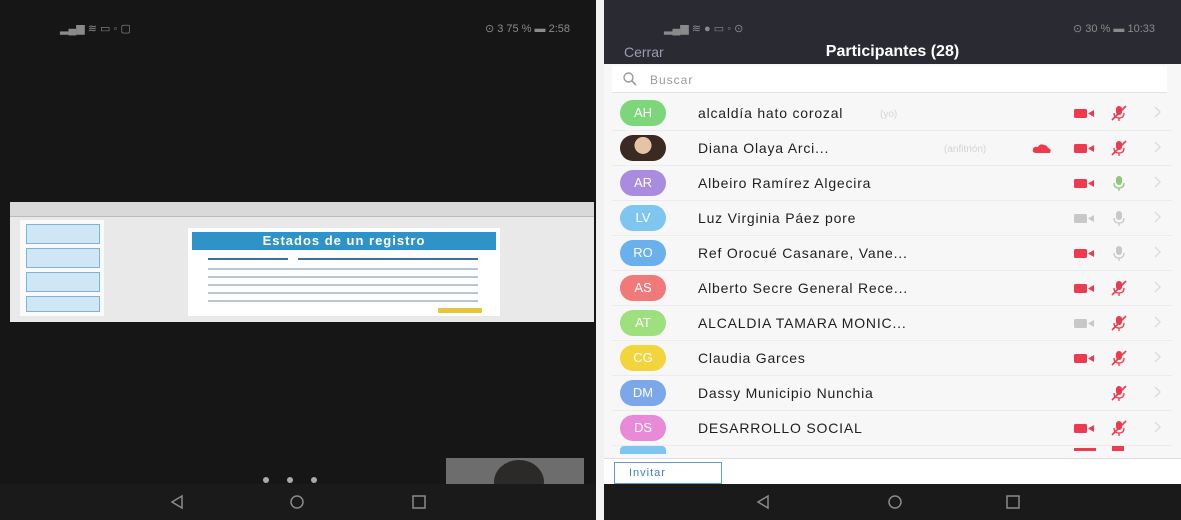 The width and height of the screenshot is (1181, 520). Describe the element at coordinates (892, 218) in the screenshot. I see `participant-row: LV Luz Virginia Páez pore` at that location.